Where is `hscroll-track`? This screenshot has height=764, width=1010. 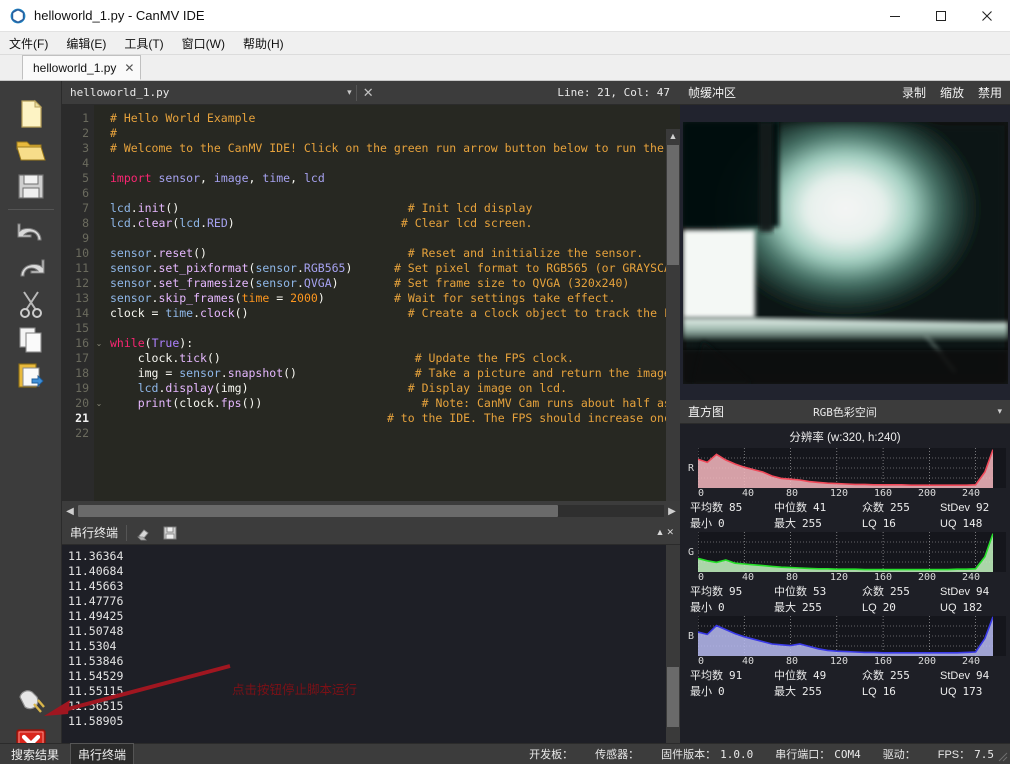 hscroll-track is located at coordinates (371, 511).